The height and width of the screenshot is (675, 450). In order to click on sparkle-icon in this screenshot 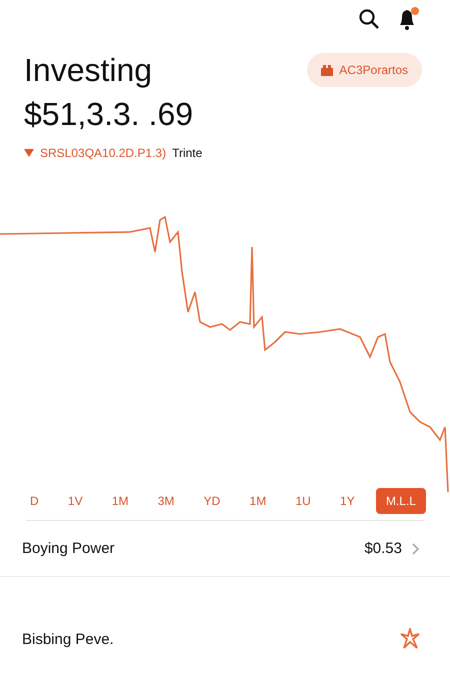, I will do `click(410, 639)`.